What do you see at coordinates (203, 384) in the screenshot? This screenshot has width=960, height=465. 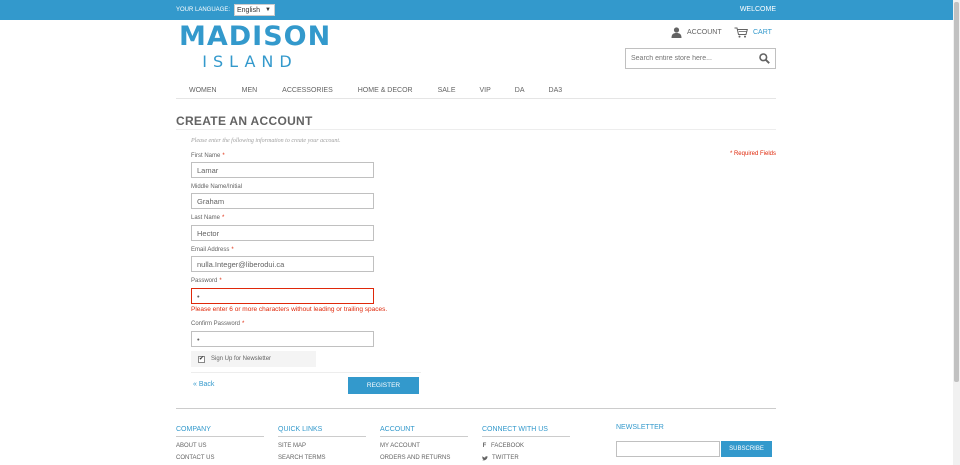 I see `back-link: « Back` at bounding box center [203, 384].